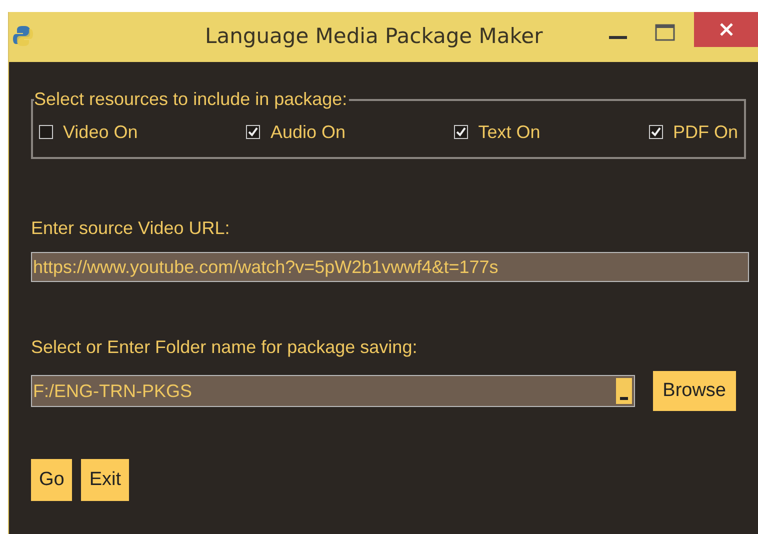  I want to click on maximize-icon, so click(665, 32).